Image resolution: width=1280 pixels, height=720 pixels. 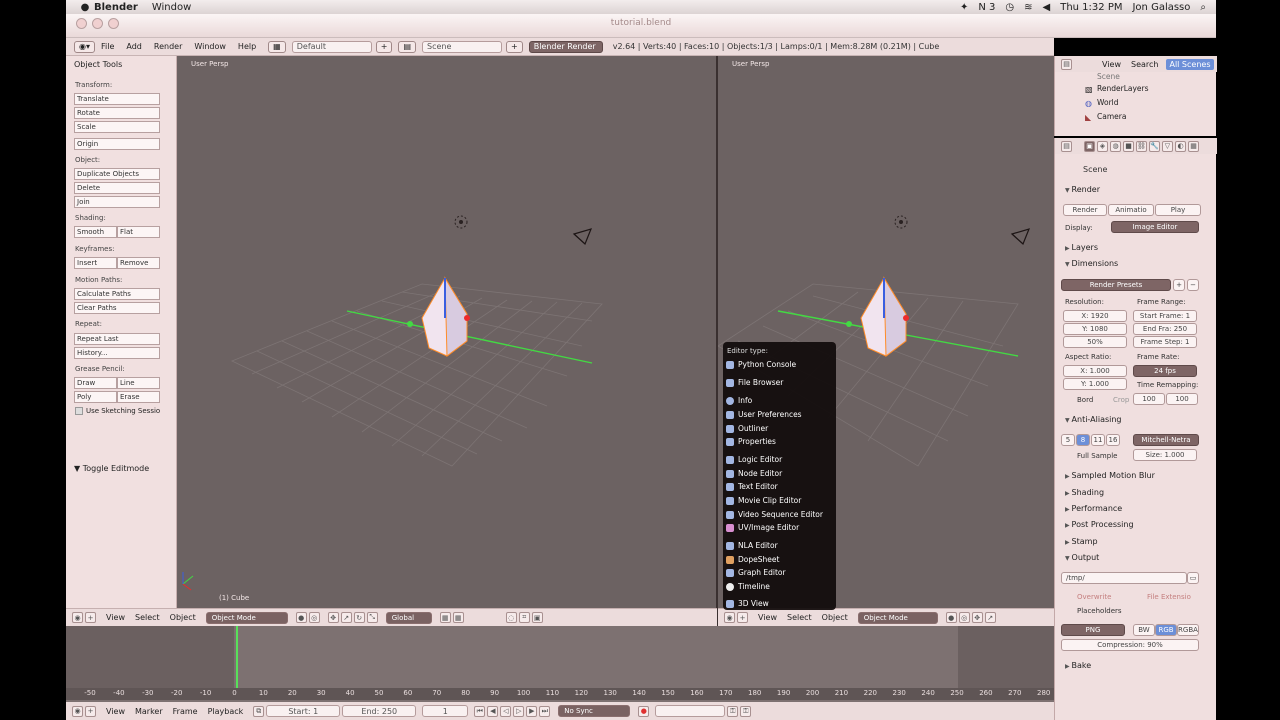 I want to click on layout-select: Default, so click(x=331, y=46).